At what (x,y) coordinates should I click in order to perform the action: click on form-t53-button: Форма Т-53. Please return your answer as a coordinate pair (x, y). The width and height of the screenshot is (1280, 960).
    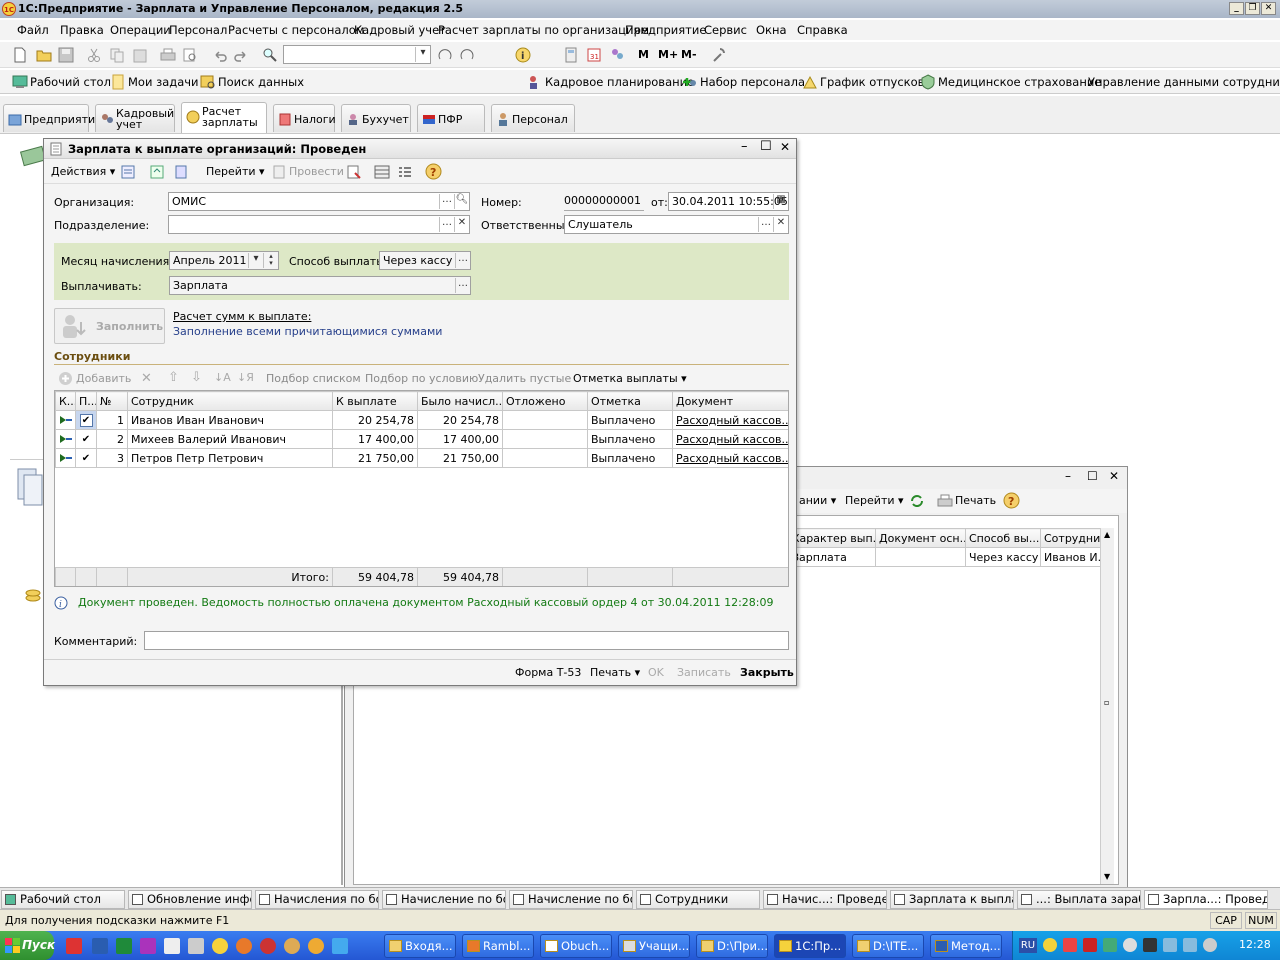
    Looking at the image, I should click on (548, 672).